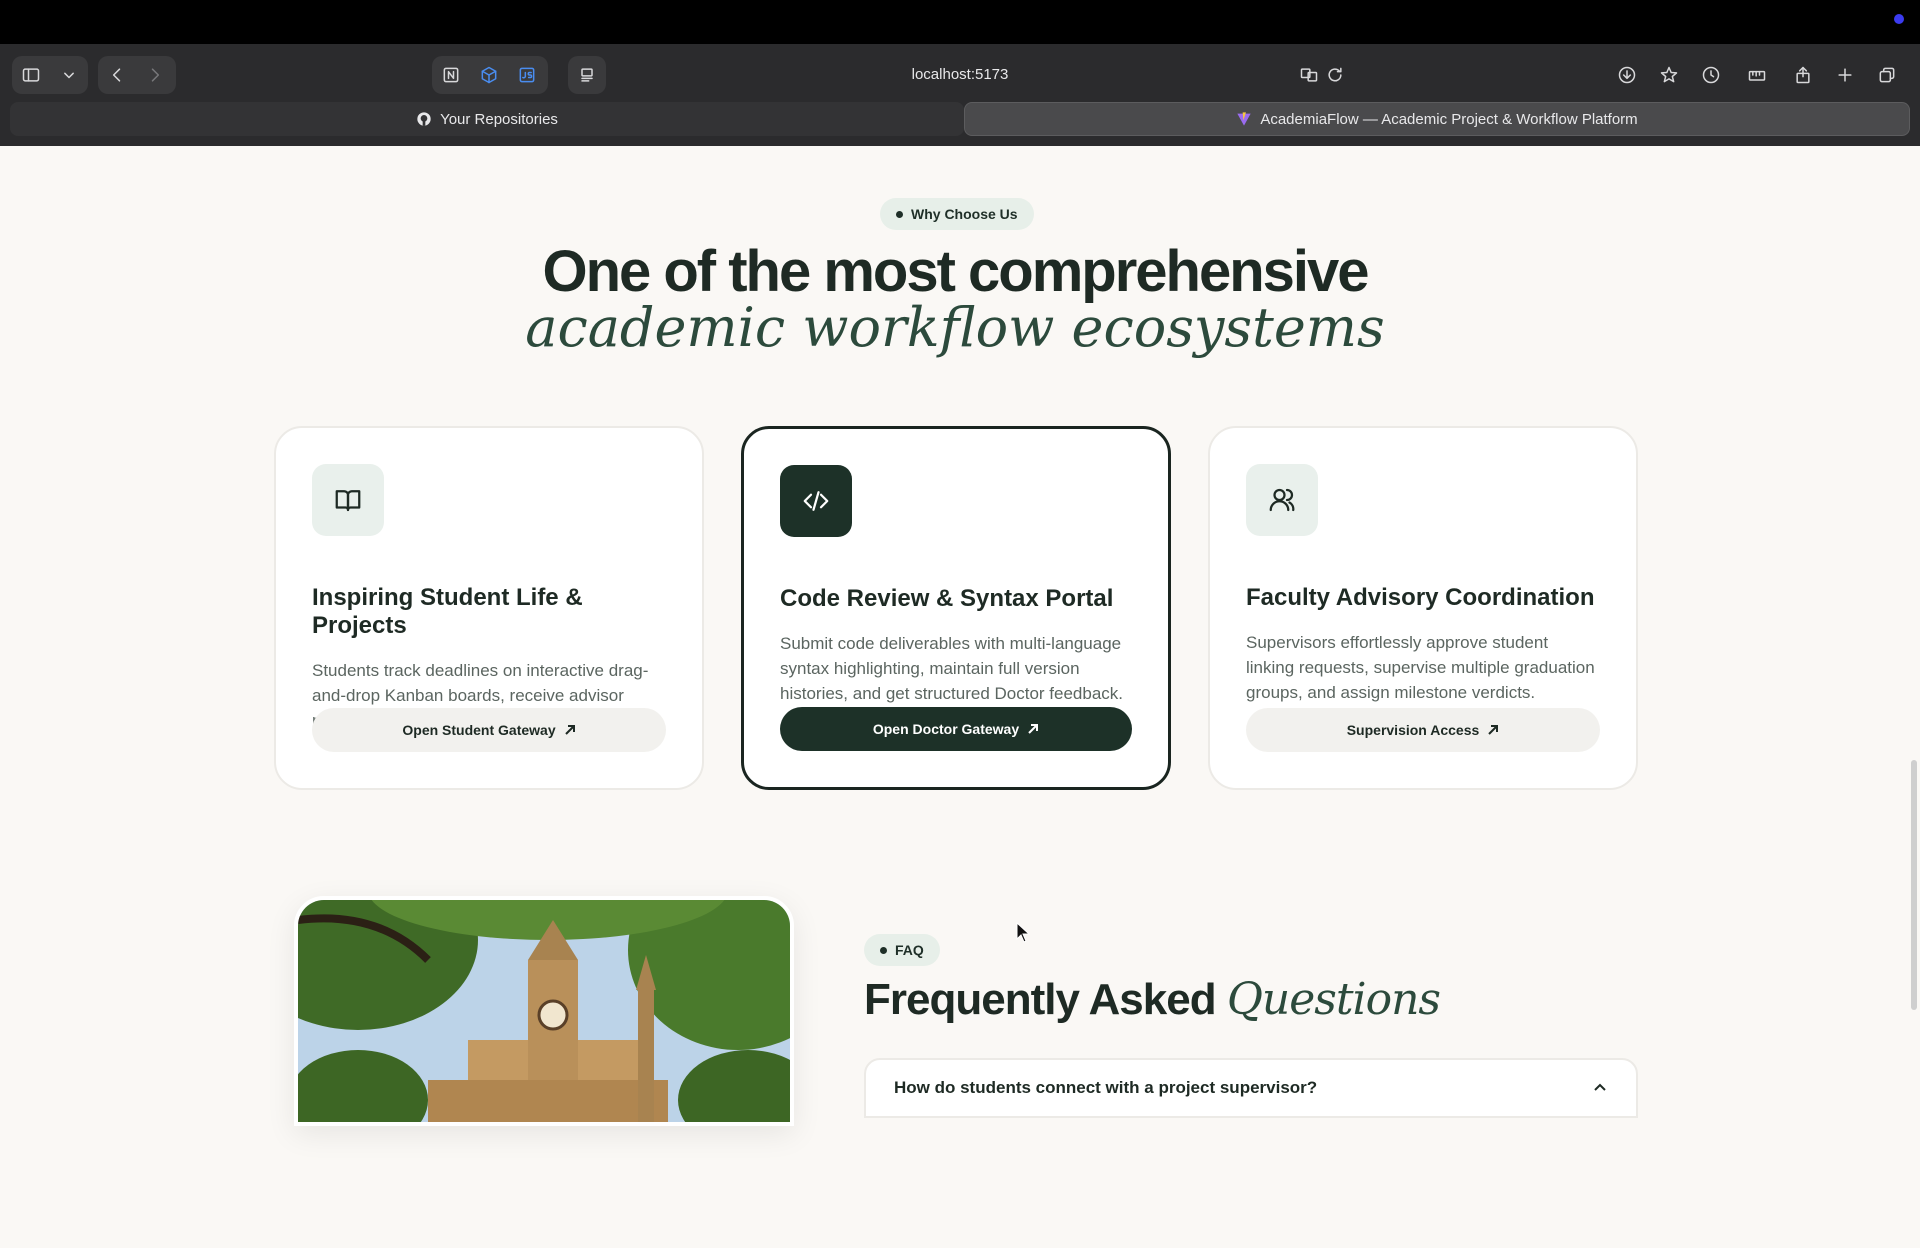 The image size is (1920, 1248). I want to click on history-icon, so click(1711, 75).